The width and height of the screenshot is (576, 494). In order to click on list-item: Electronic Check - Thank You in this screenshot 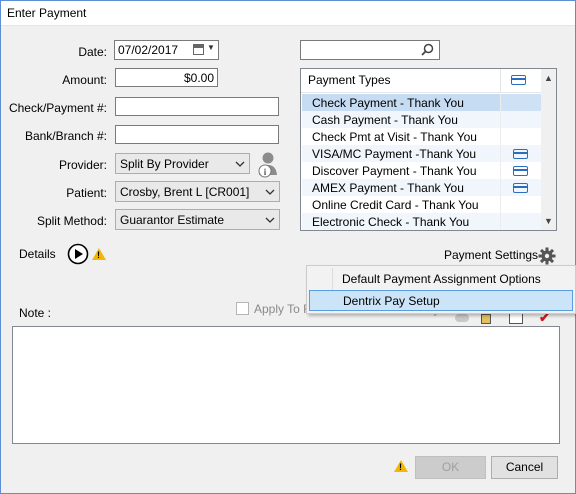, I will do `click(421, 221)`.